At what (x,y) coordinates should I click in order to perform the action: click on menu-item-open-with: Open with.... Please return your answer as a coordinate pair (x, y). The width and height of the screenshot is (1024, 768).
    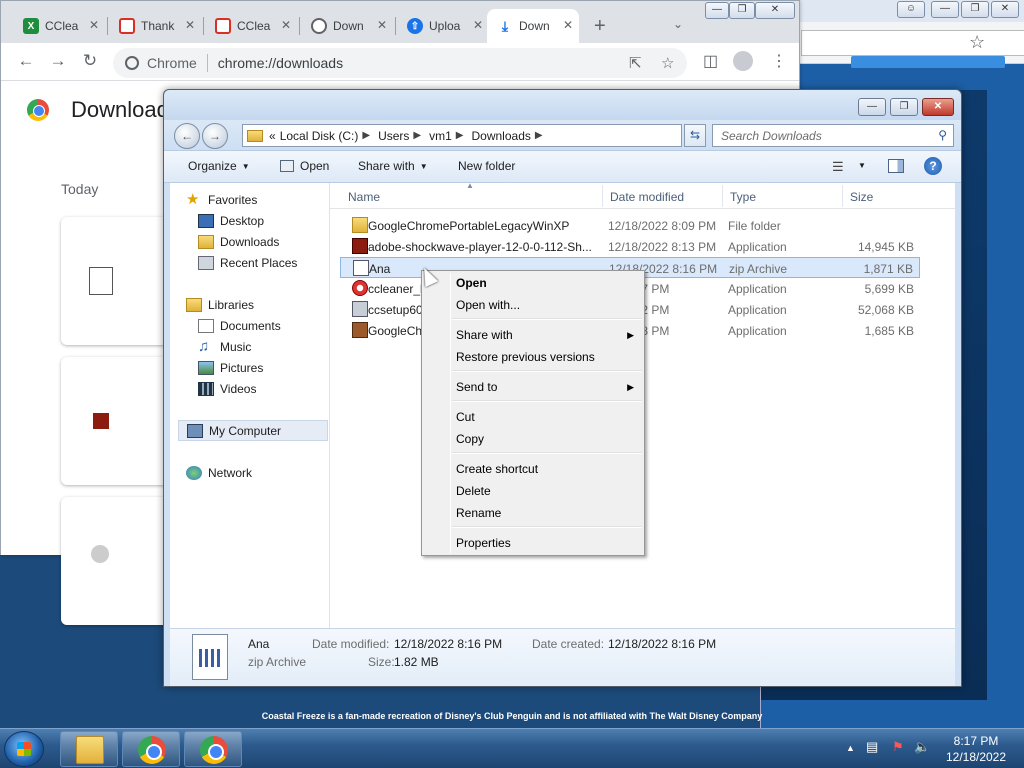
    Looking at the image, I should click on (546, 305).